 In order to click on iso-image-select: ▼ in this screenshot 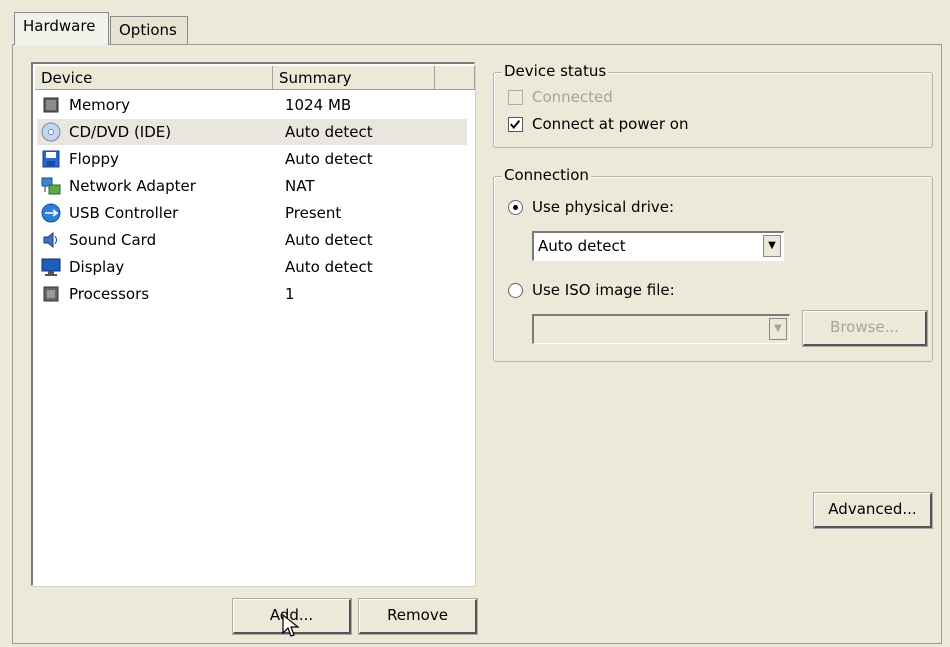, I will do `click(661, 329)`.